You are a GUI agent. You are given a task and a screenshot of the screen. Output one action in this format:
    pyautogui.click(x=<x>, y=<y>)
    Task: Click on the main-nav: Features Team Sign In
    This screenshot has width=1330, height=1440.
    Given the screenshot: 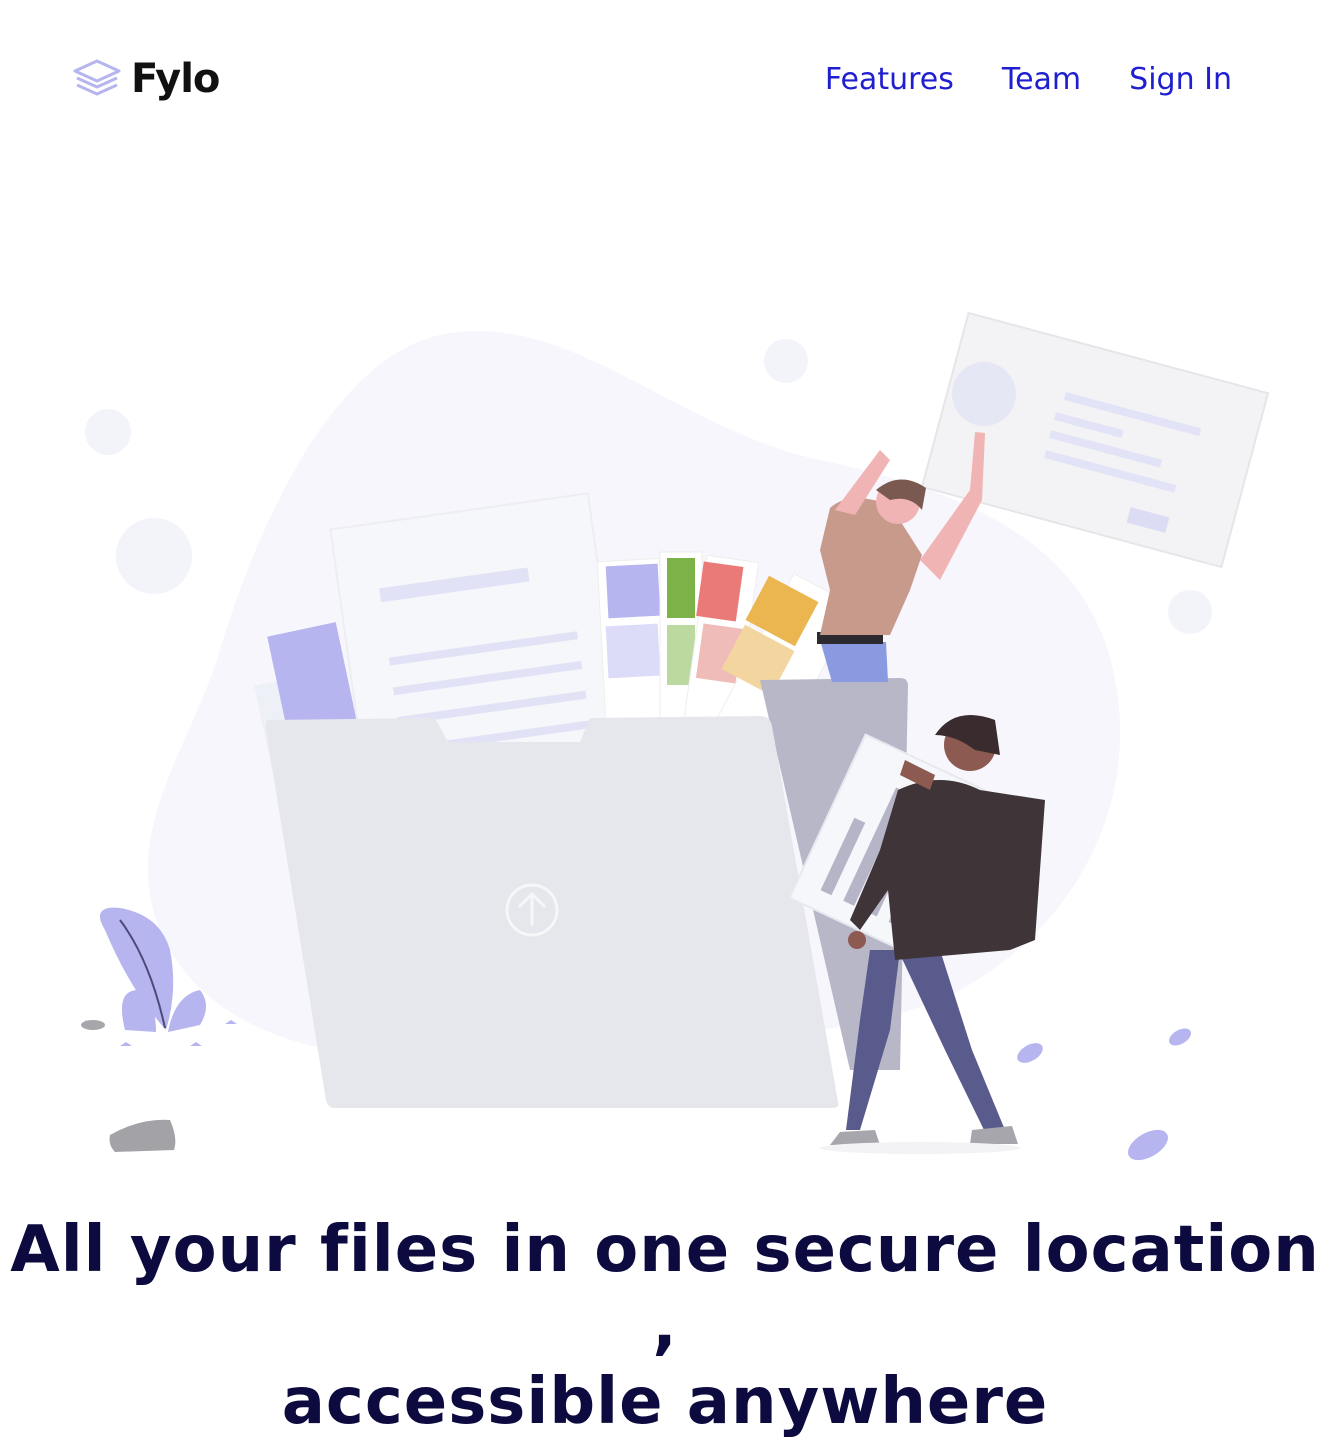 What is the action you would take?
    pyautogui.click(x=1028, y=79)
    